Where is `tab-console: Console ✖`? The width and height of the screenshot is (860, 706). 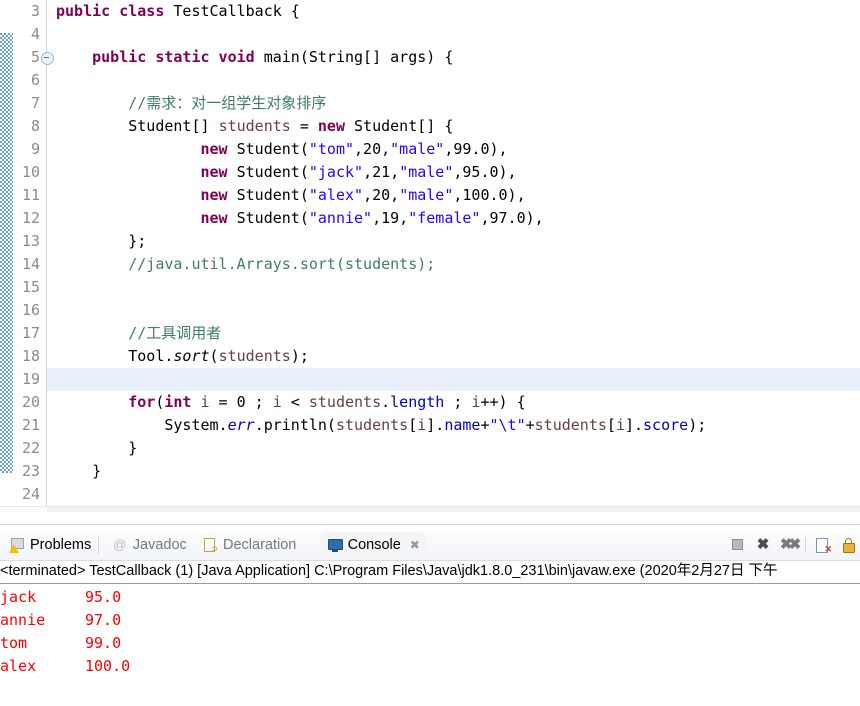 tab-console: Console ✖ is located at coordinates (373, 545).